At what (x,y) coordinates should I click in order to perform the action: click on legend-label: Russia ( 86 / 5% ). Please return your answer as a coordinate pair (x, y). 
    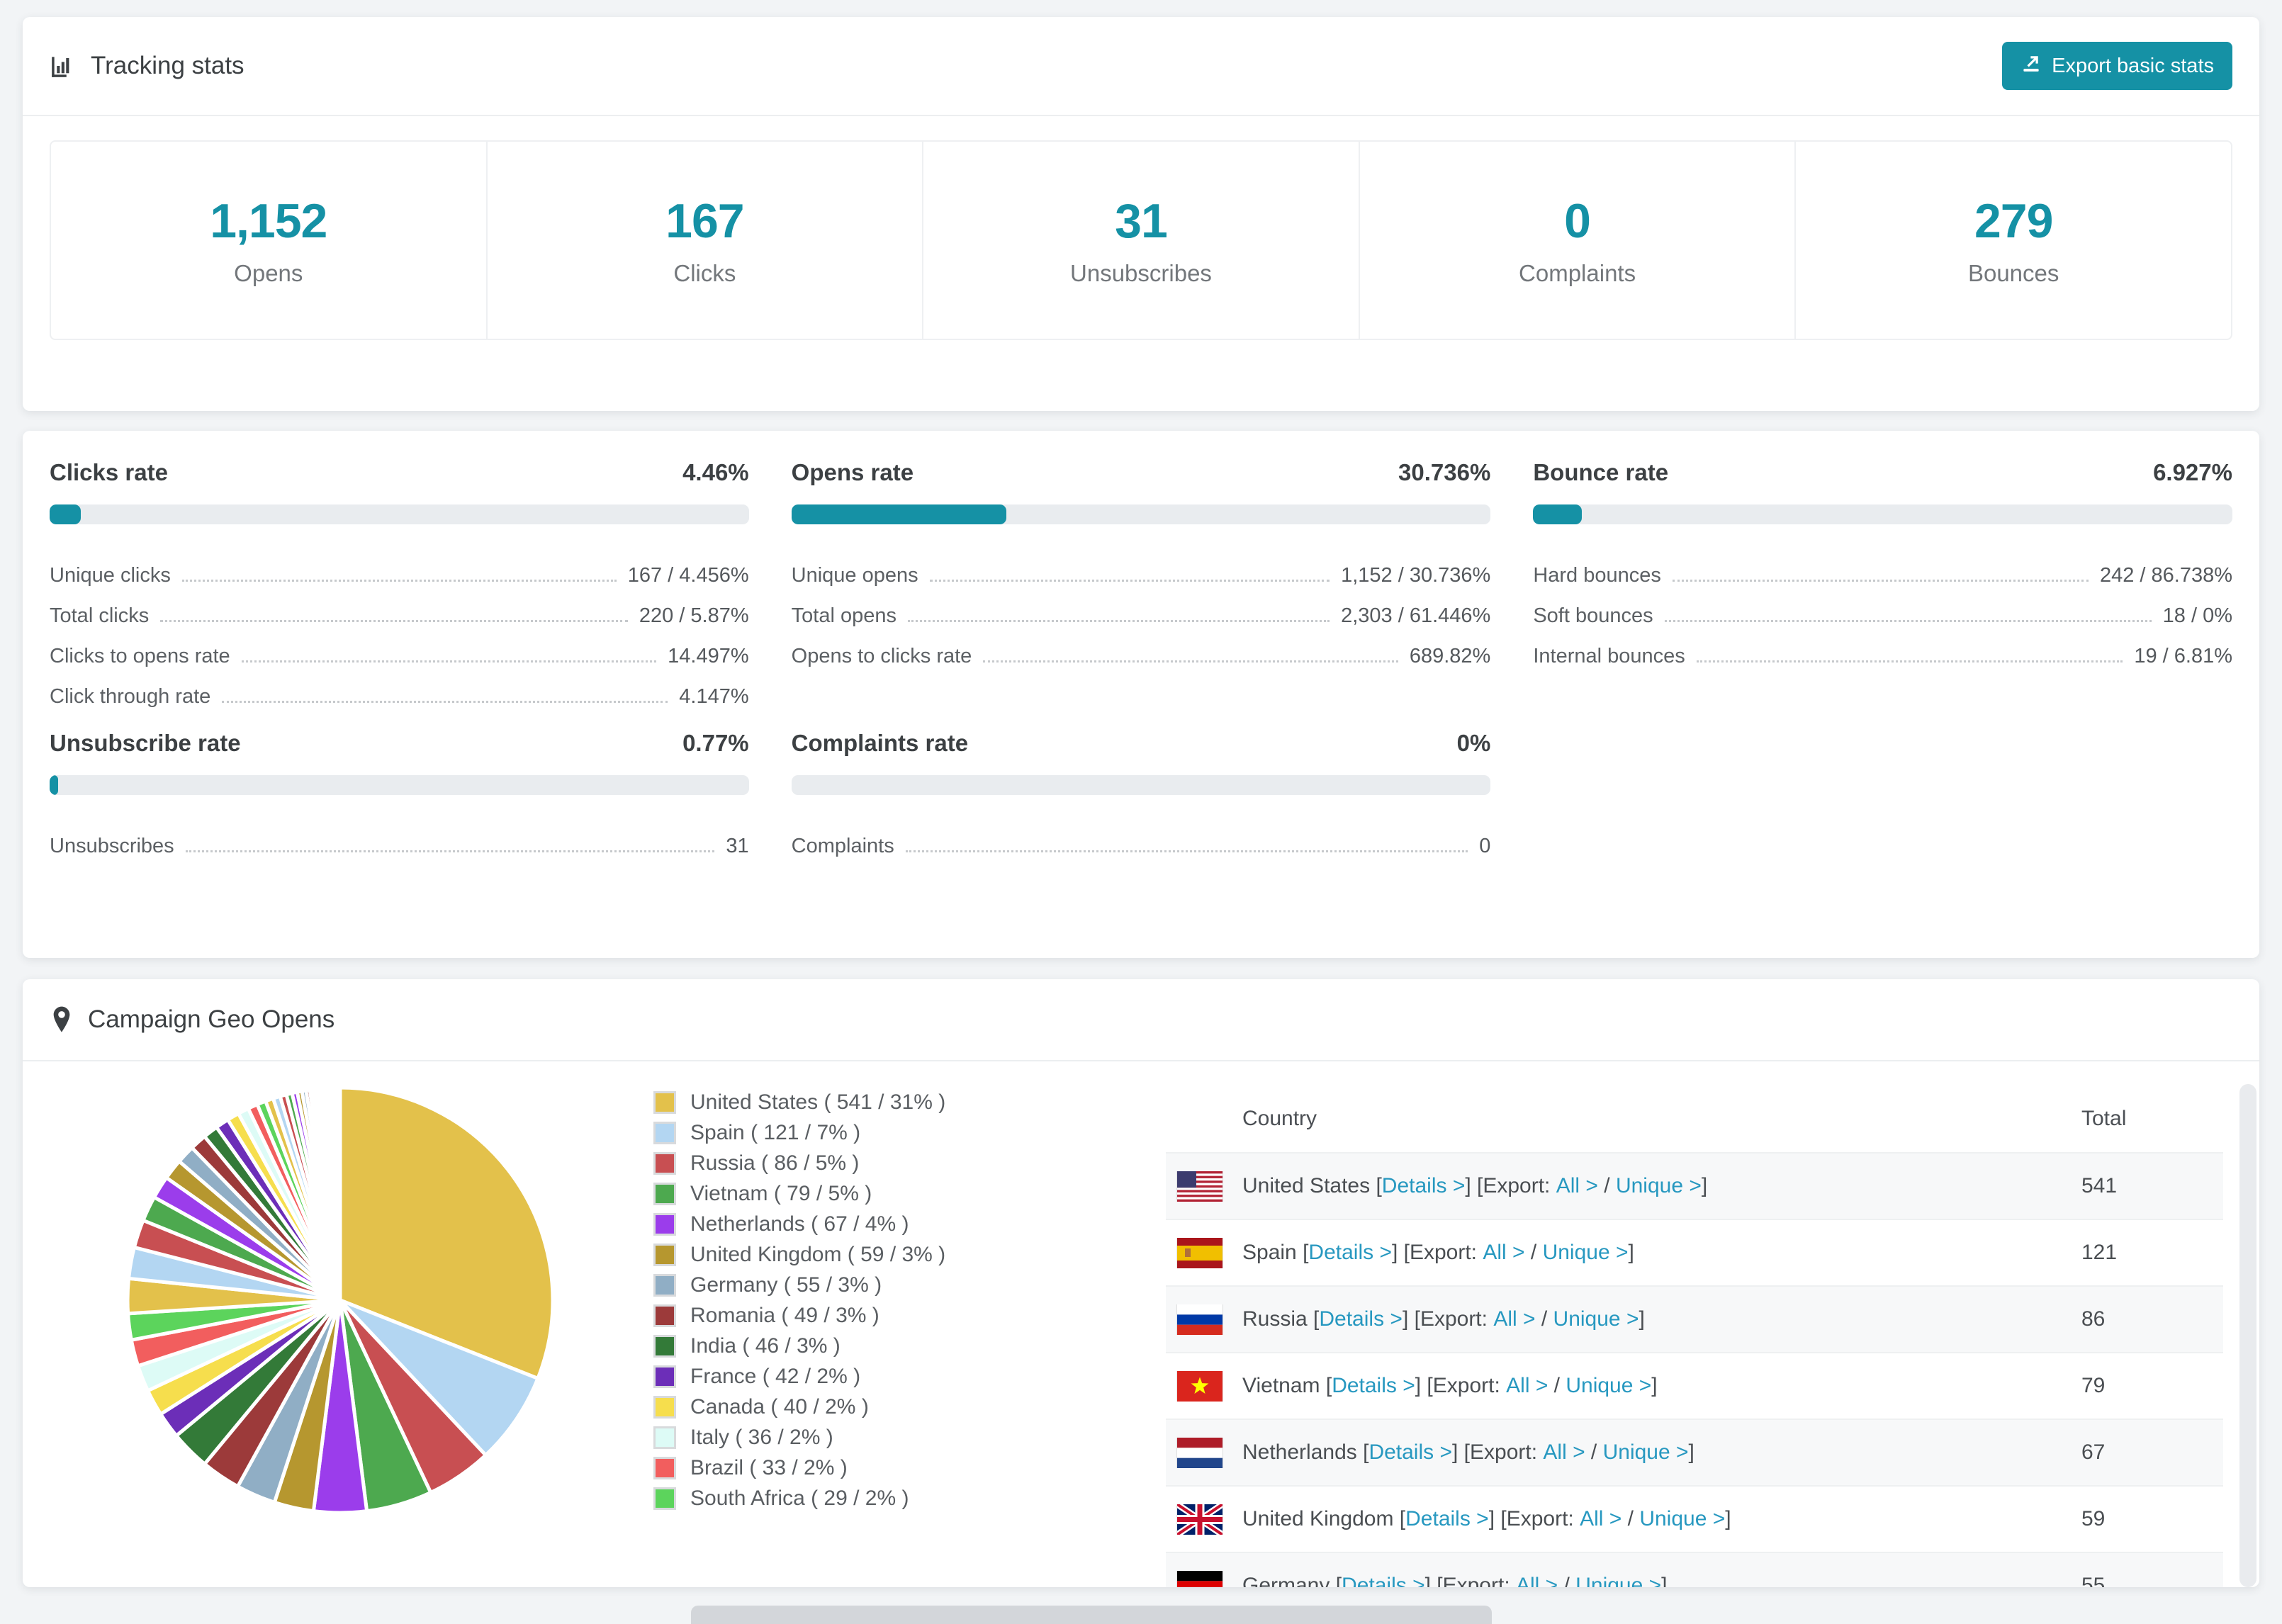
    Looking at the image, I should click on (775, 1163).